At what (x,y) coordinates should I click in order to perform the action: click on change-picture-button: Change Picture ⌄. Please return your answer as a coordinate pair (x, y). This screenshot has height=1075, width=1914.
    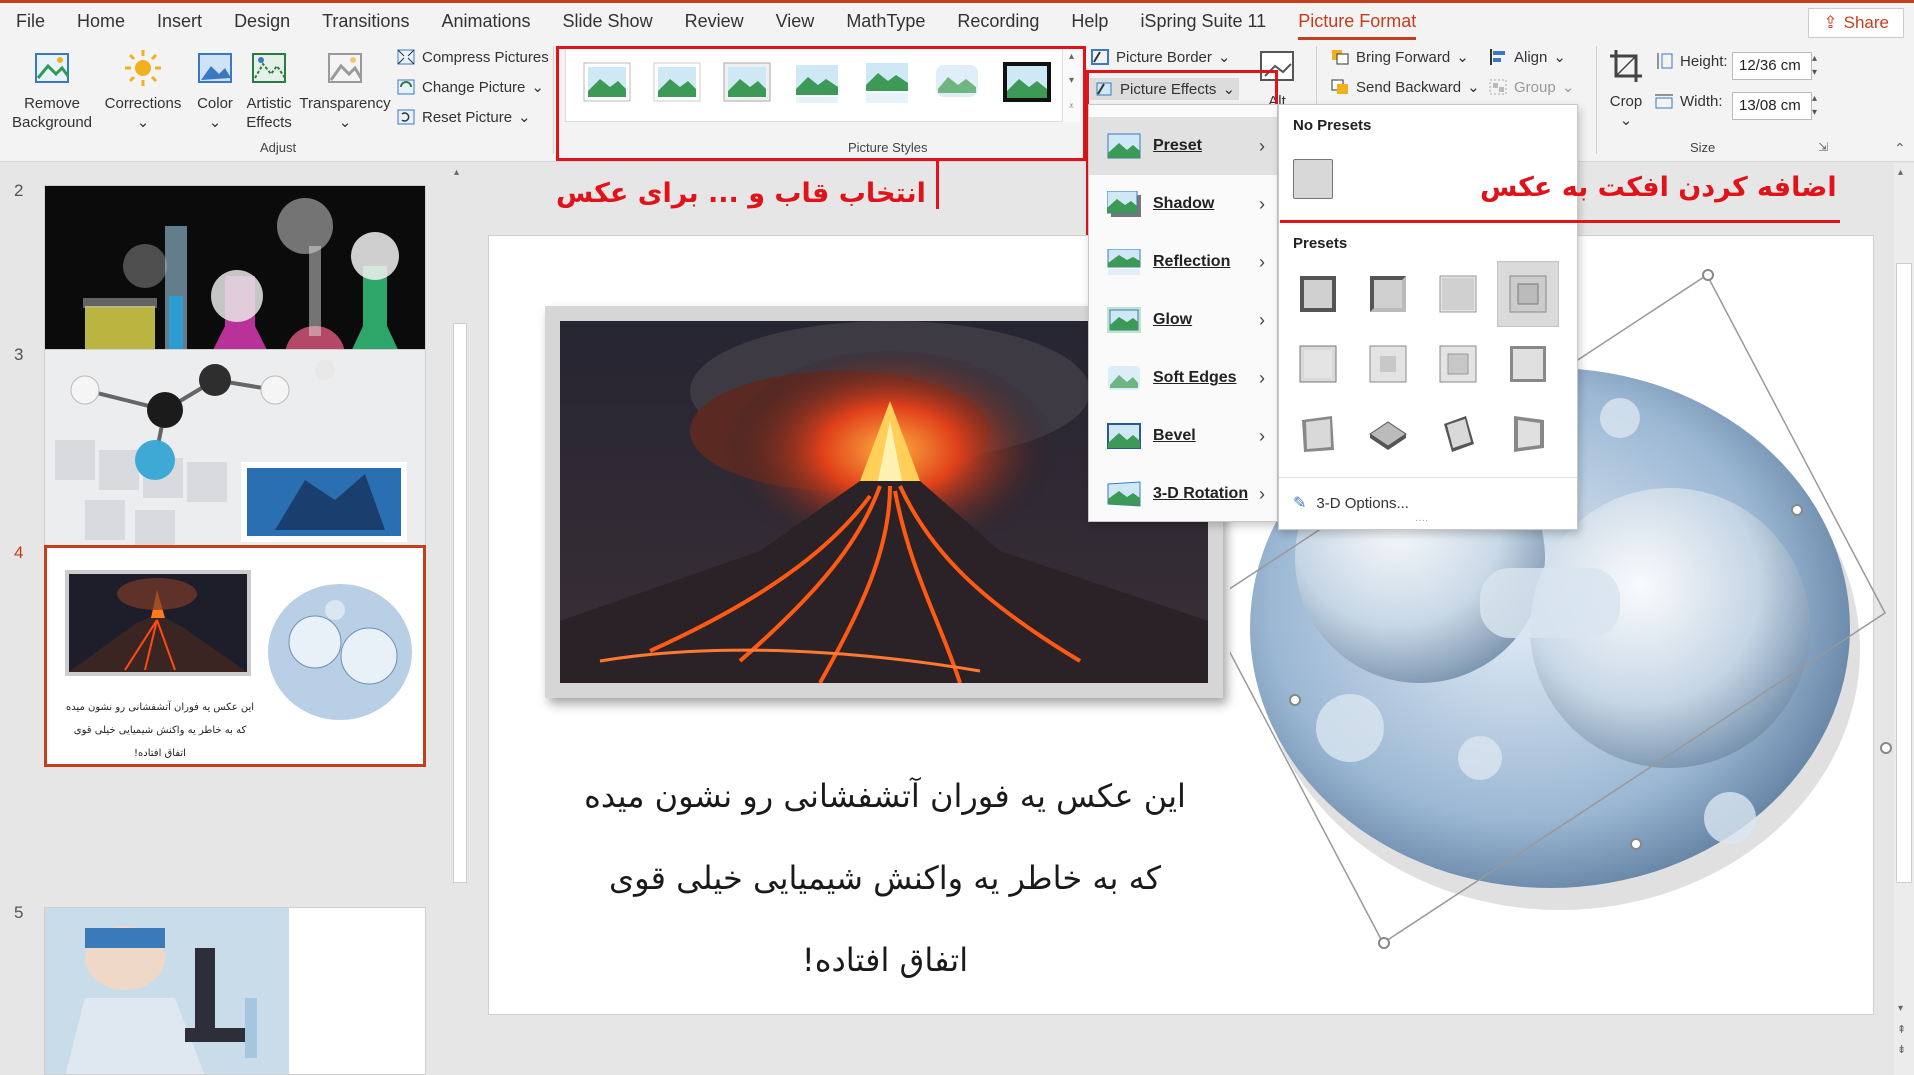
    Looking at the image, I should click on (470, 87).